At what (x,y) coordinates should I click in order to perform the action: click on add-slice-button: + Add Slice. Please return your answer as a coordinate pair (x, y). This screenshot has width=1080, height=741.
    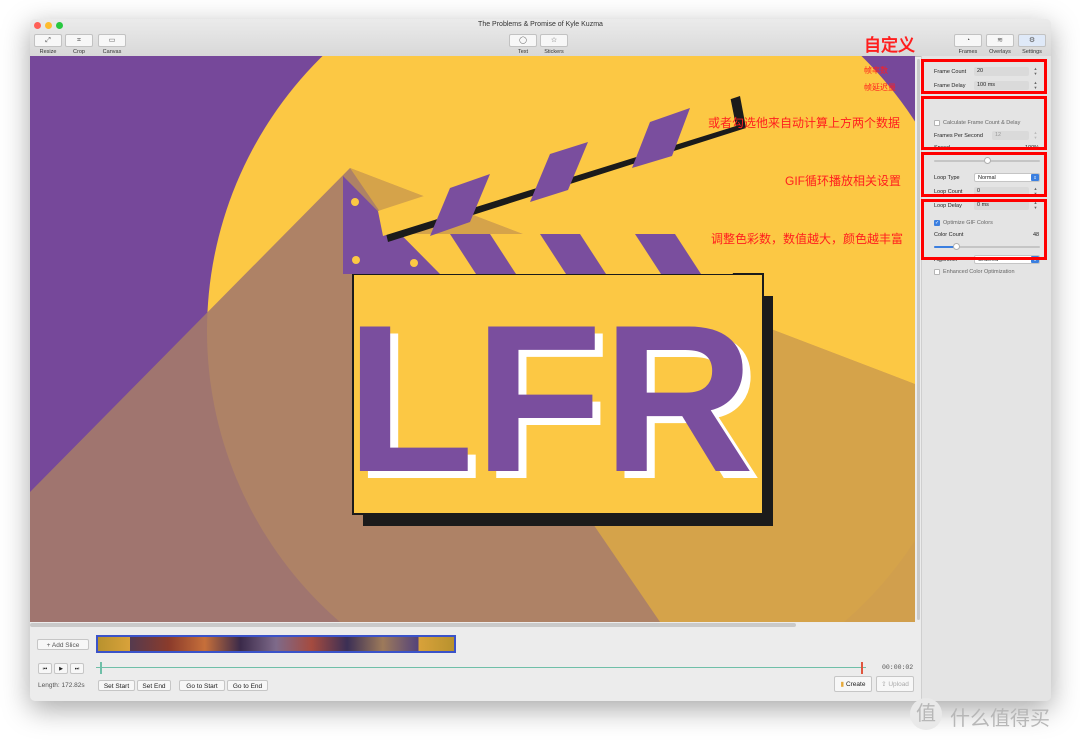
    Looking at the image, I should click on (63, 644).